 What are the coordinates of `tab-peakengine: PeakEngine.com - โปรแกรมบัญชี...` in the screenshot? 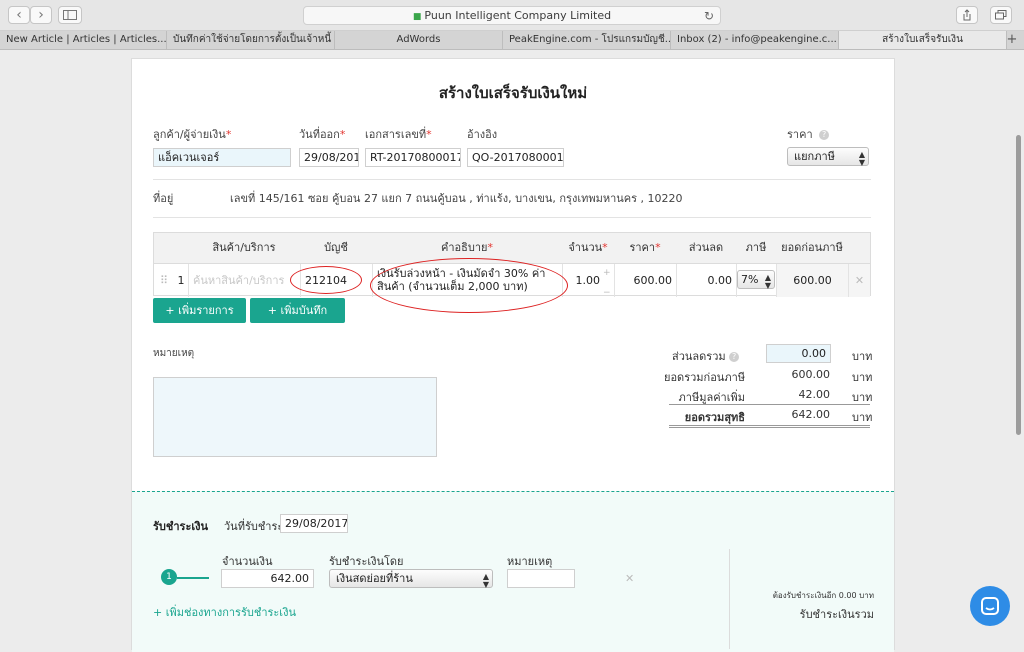 It's located at (587, 40).